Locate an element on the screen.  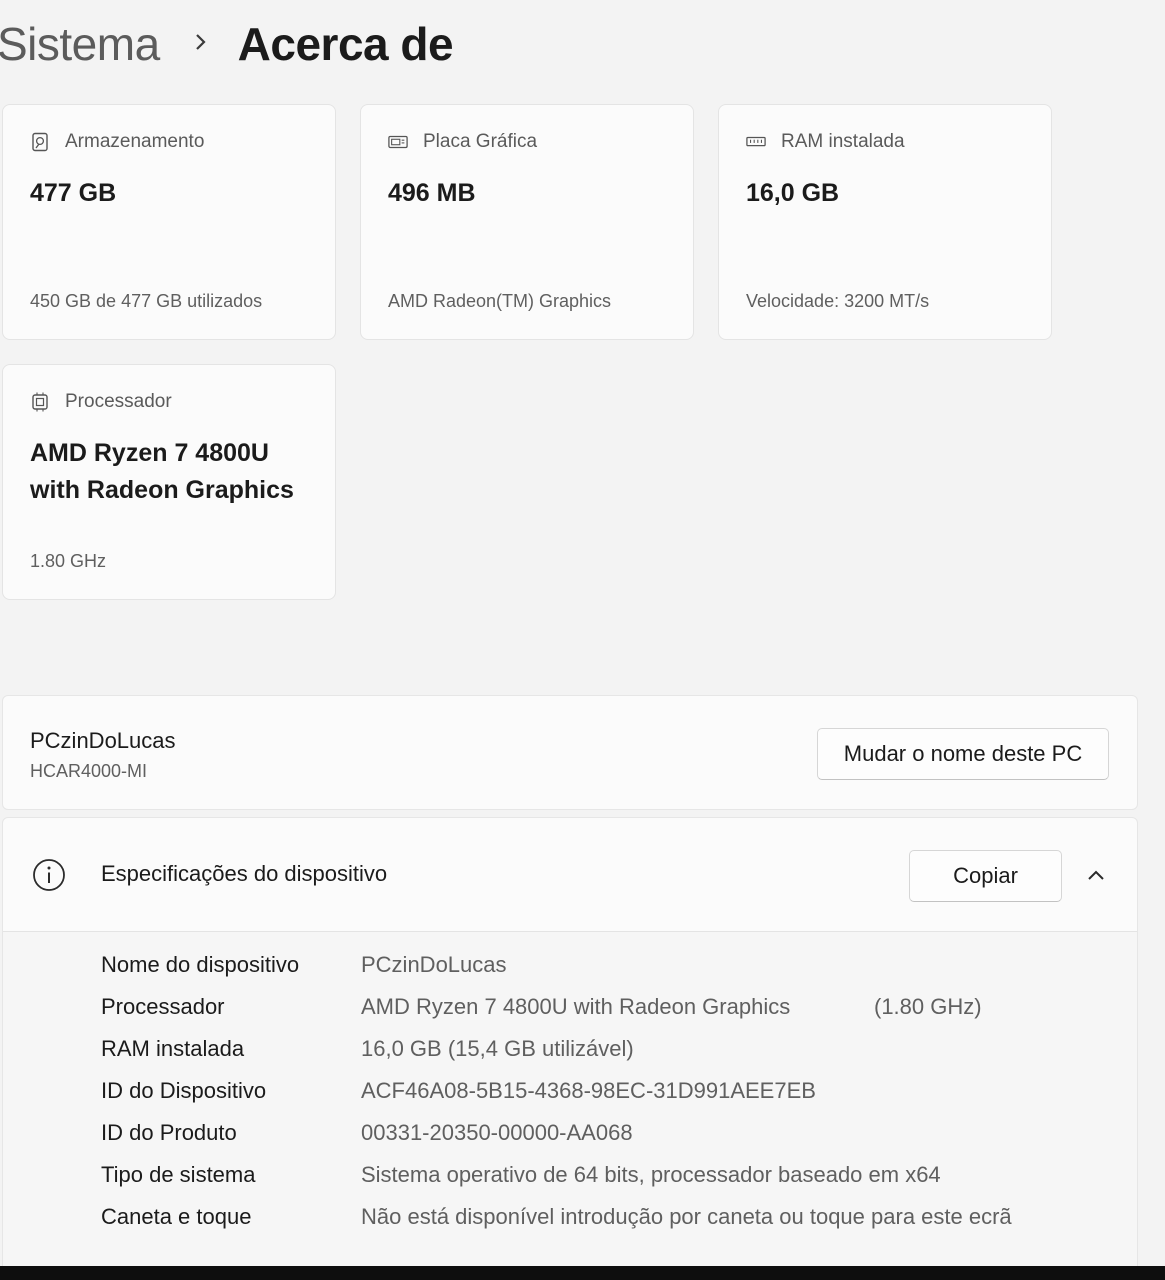
spec-label: Processador is located at coordinates (163, 1006).